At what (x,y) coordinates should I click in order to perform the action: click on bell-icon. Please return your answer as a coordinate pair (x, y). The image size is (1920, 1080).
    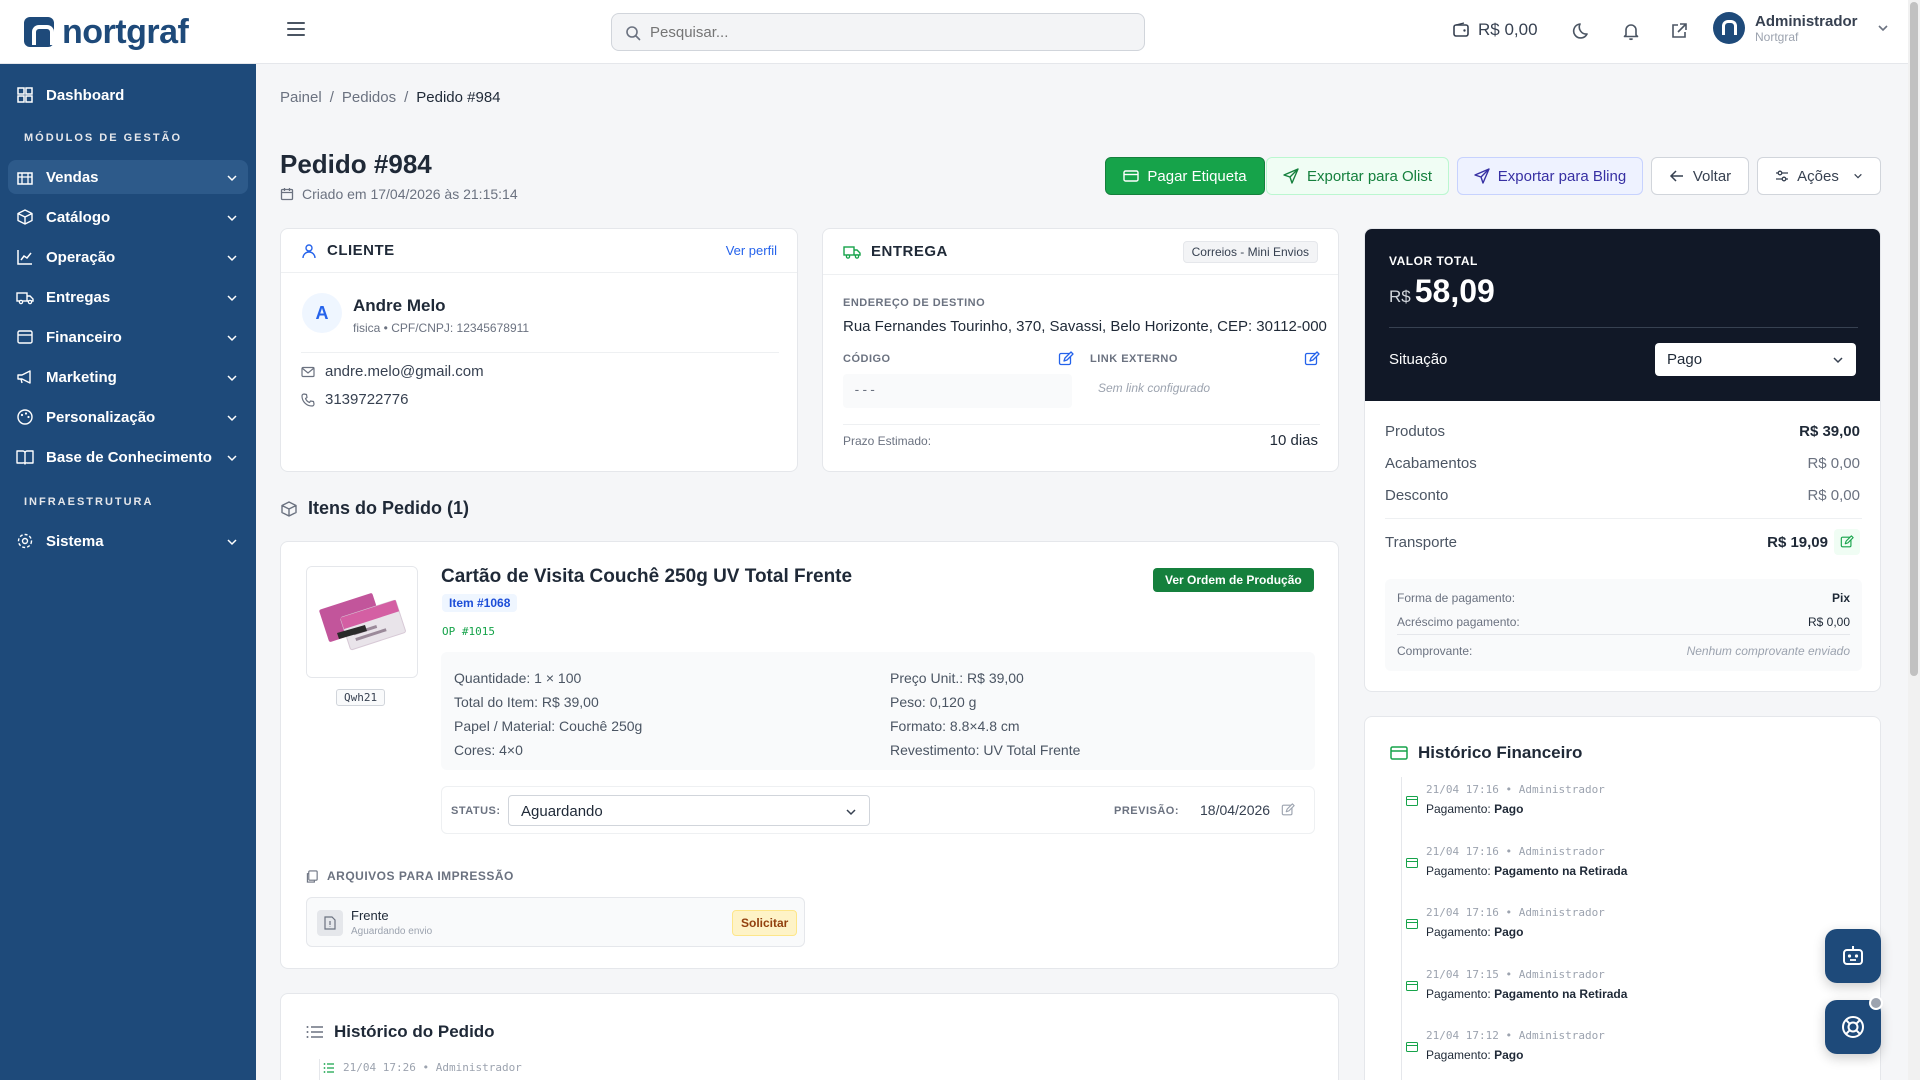
    Looking at the image, I should click on (1631, 31).